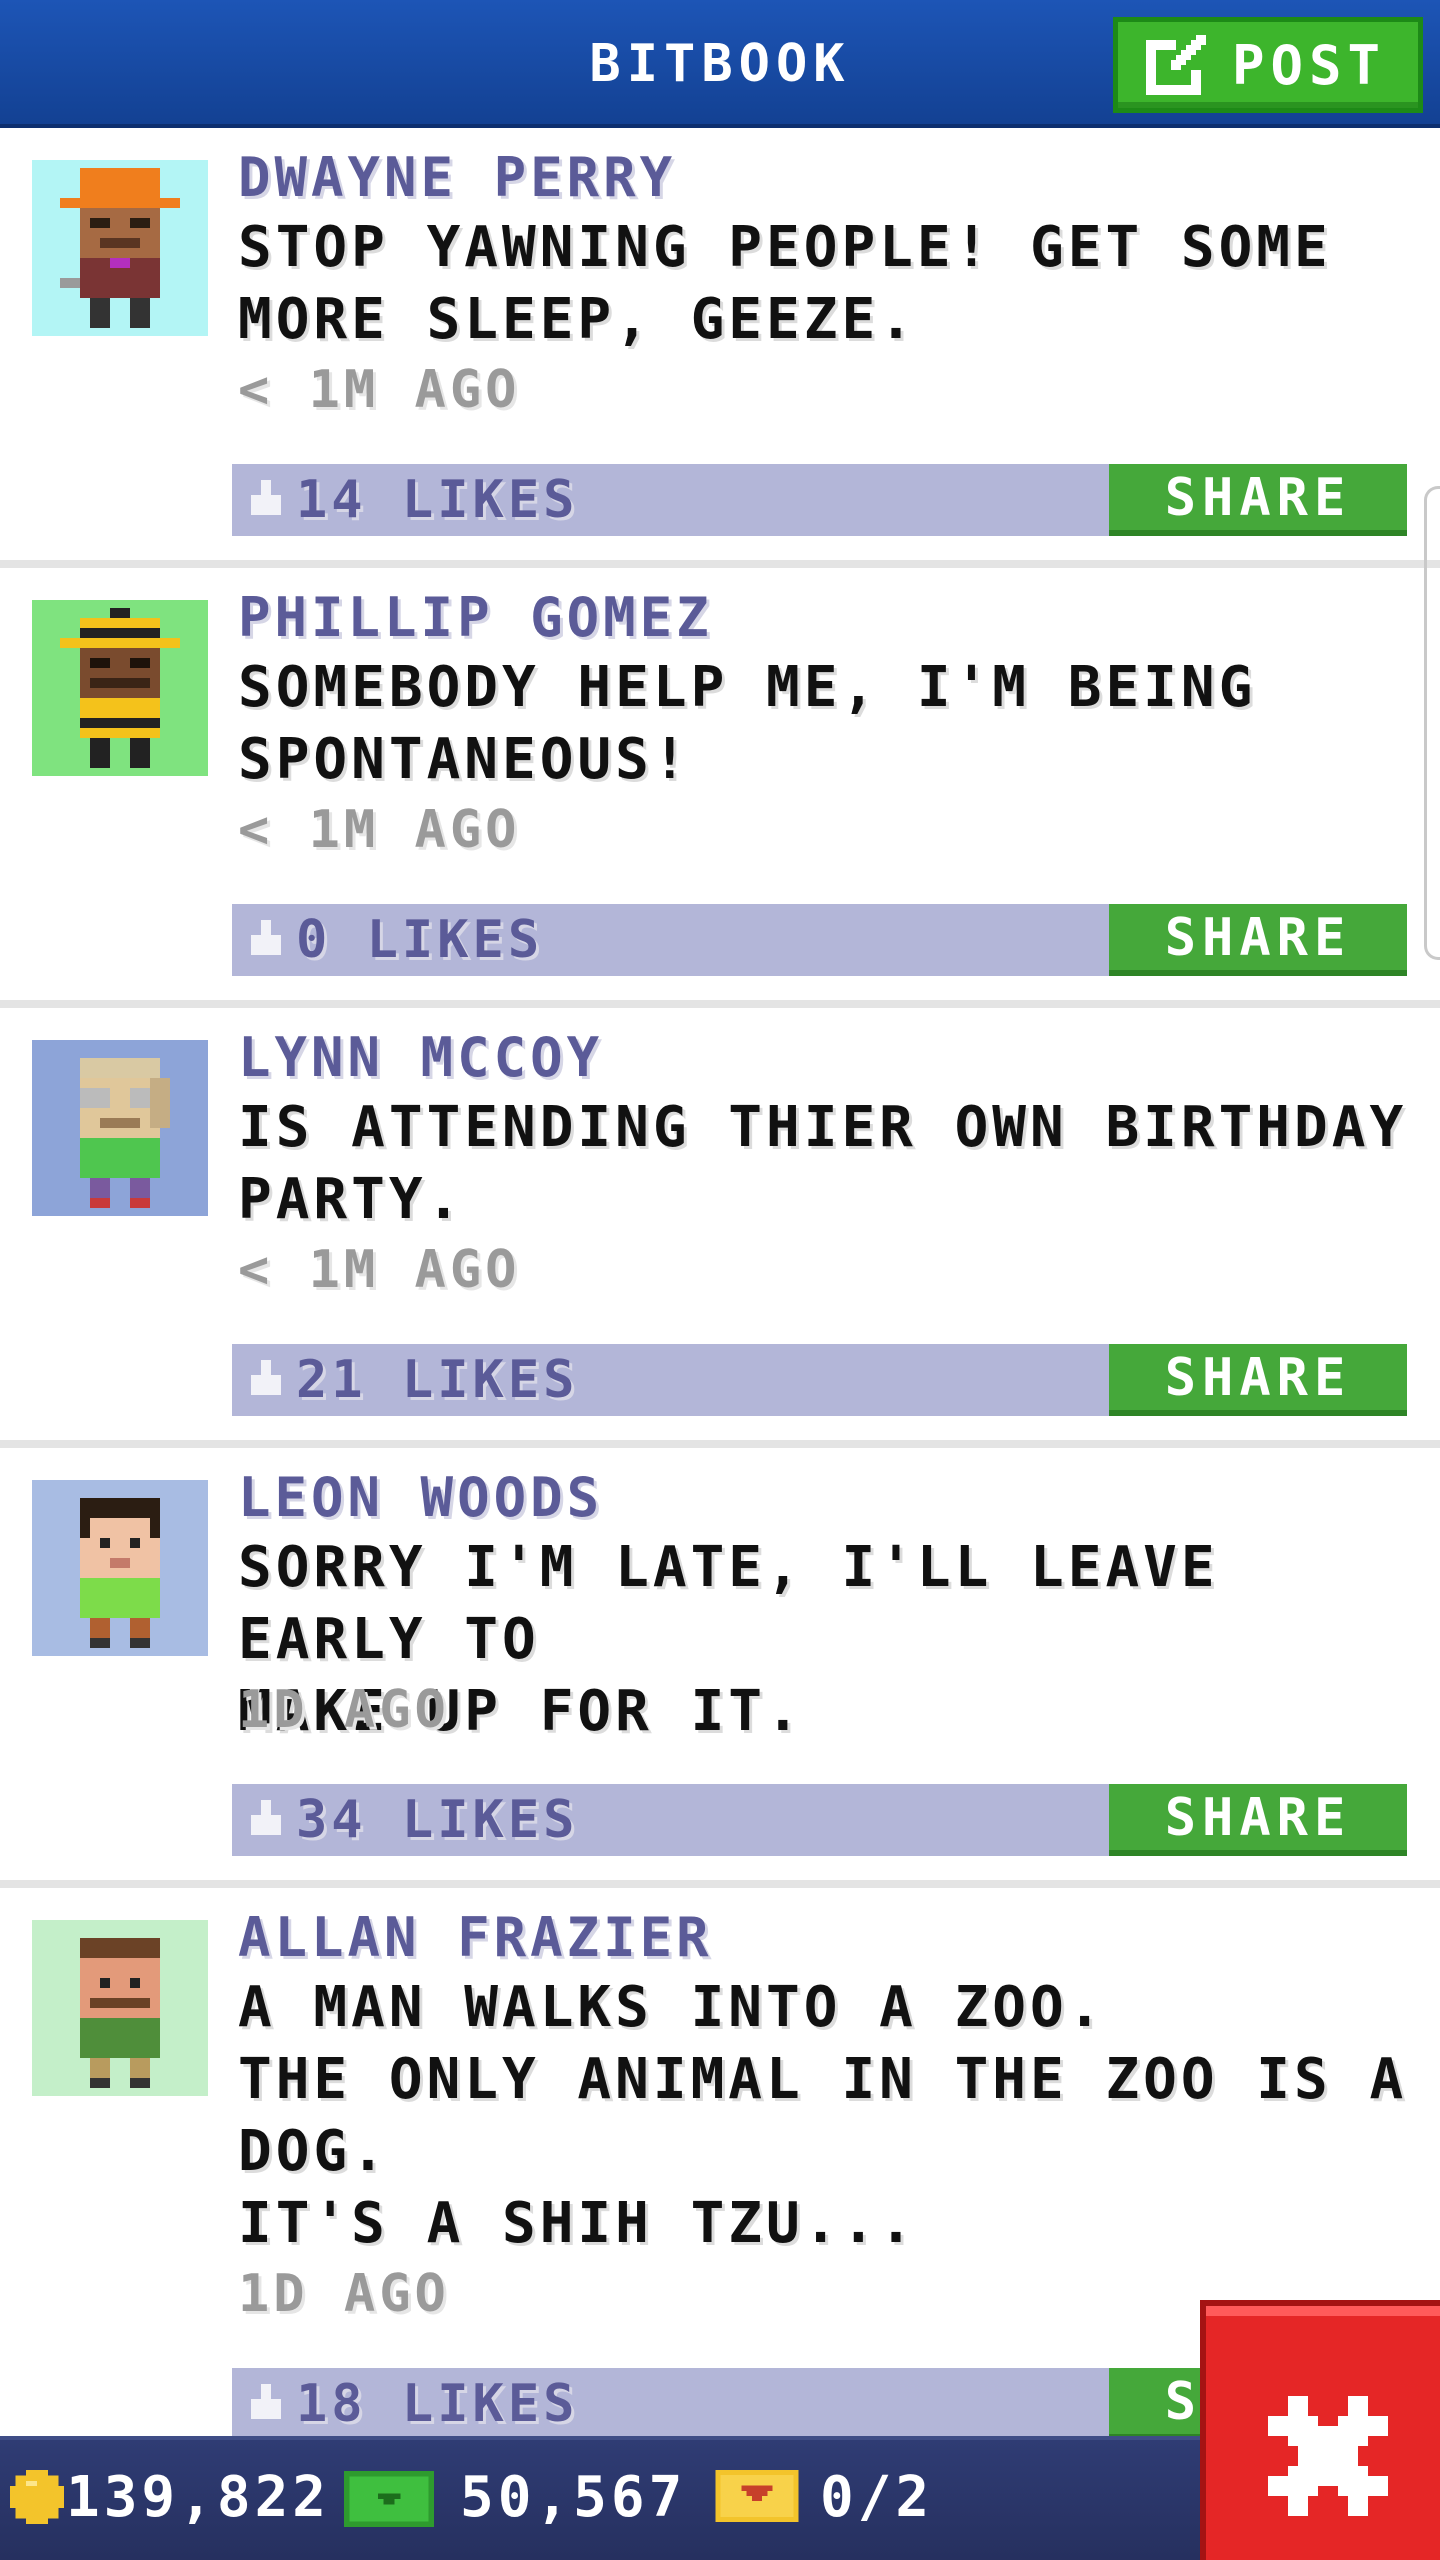 This screenshot has height=2560, width=1440. Describe the element at coordinates (437, 1380) in the screenshot. I see `like-count: 21 LIKES` at that location.